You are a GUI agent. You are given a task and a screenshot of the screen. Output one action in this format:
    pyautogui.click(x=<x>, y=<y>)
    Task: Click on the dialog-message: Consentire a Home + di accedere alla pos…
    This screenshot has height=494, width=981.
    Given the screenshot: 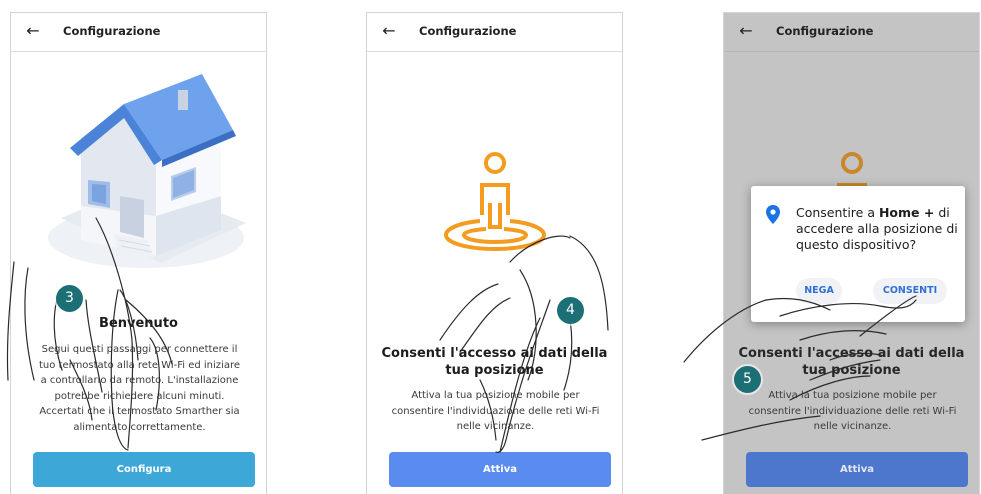 What is the action you would take?
    pyautogui.click(x=877, y=229)
    